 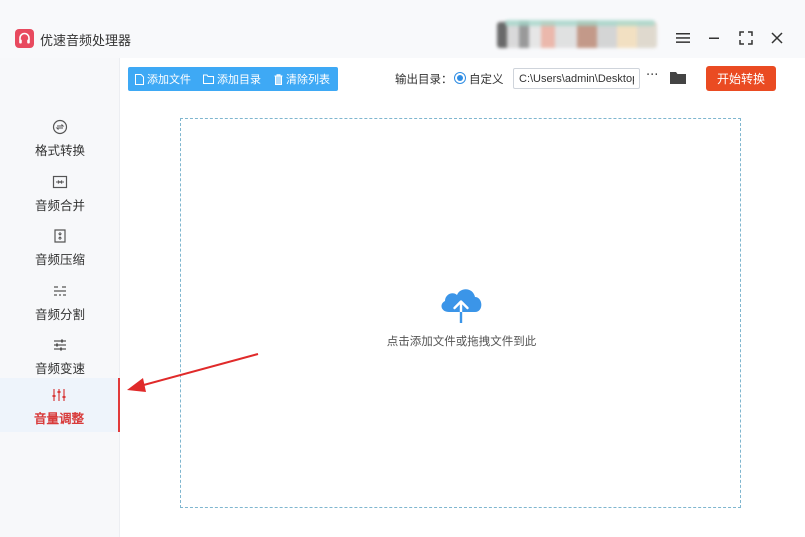 What do you see at coordinates (59, 368) in the screenshot?
I see `sidebar-item-label: 音频变速` at bounding box center [59, 368].